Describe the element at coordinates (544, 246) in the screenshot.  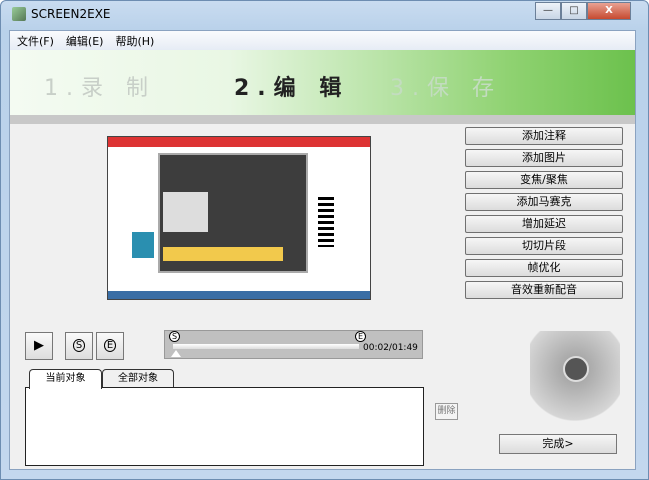
I see `cut-segment-button: 切切片段` at that location.